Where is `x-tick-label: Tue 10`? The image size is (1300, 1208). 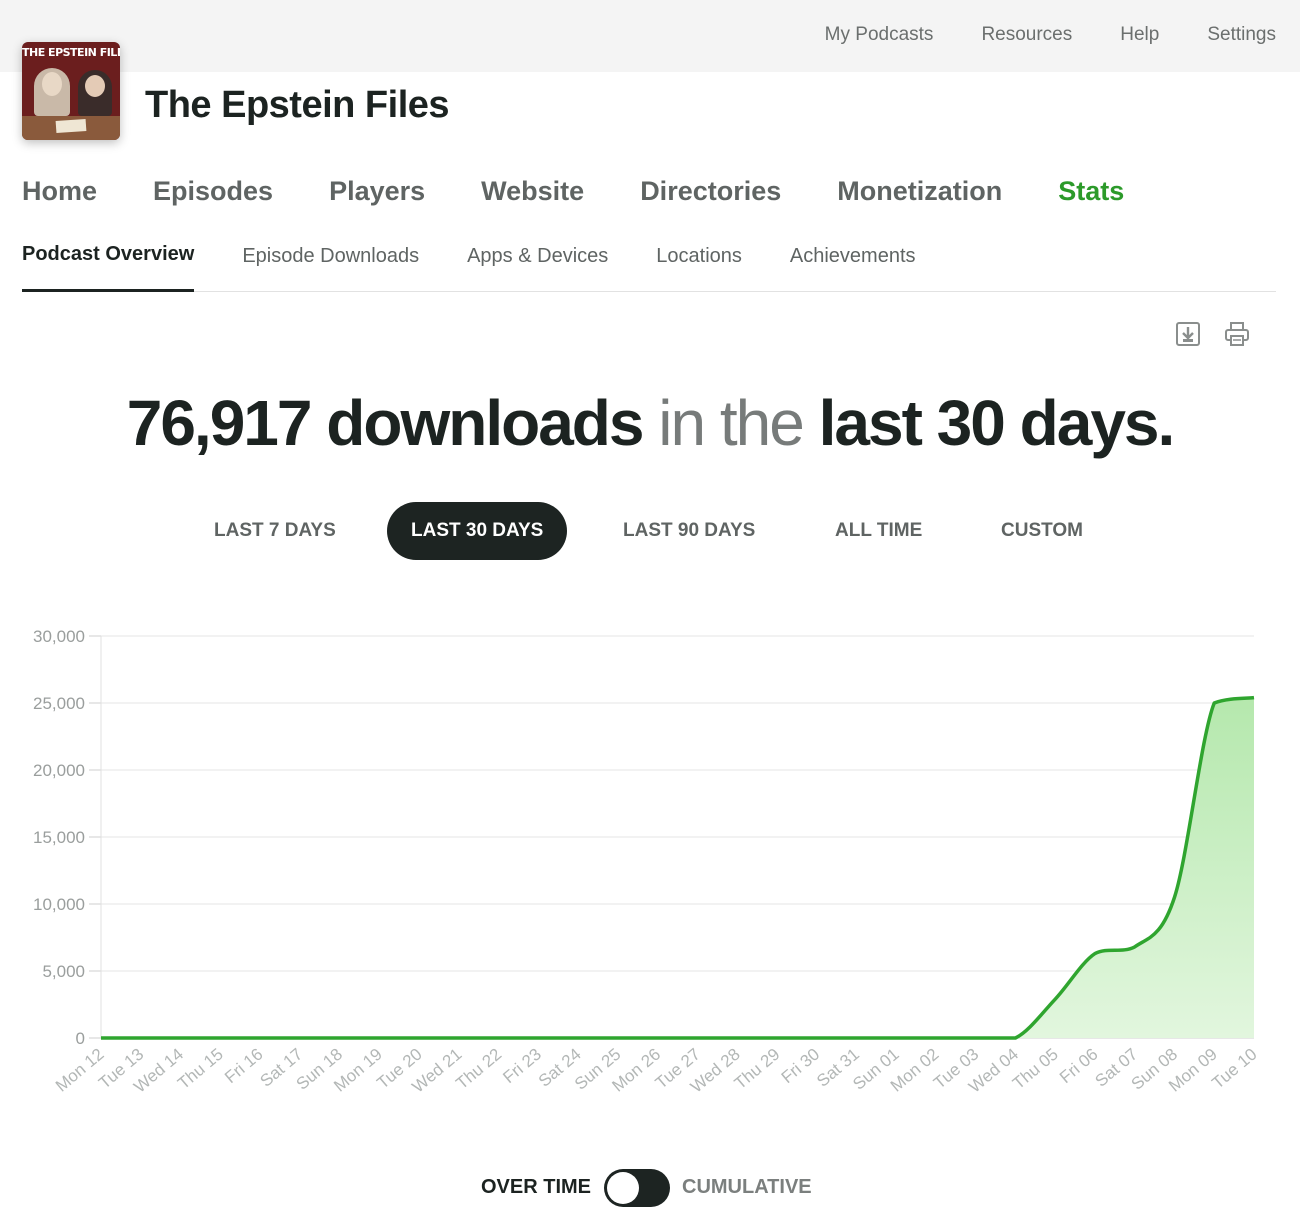 x-tick-label: Tue 10 is located at coordinates (1234, 1069).